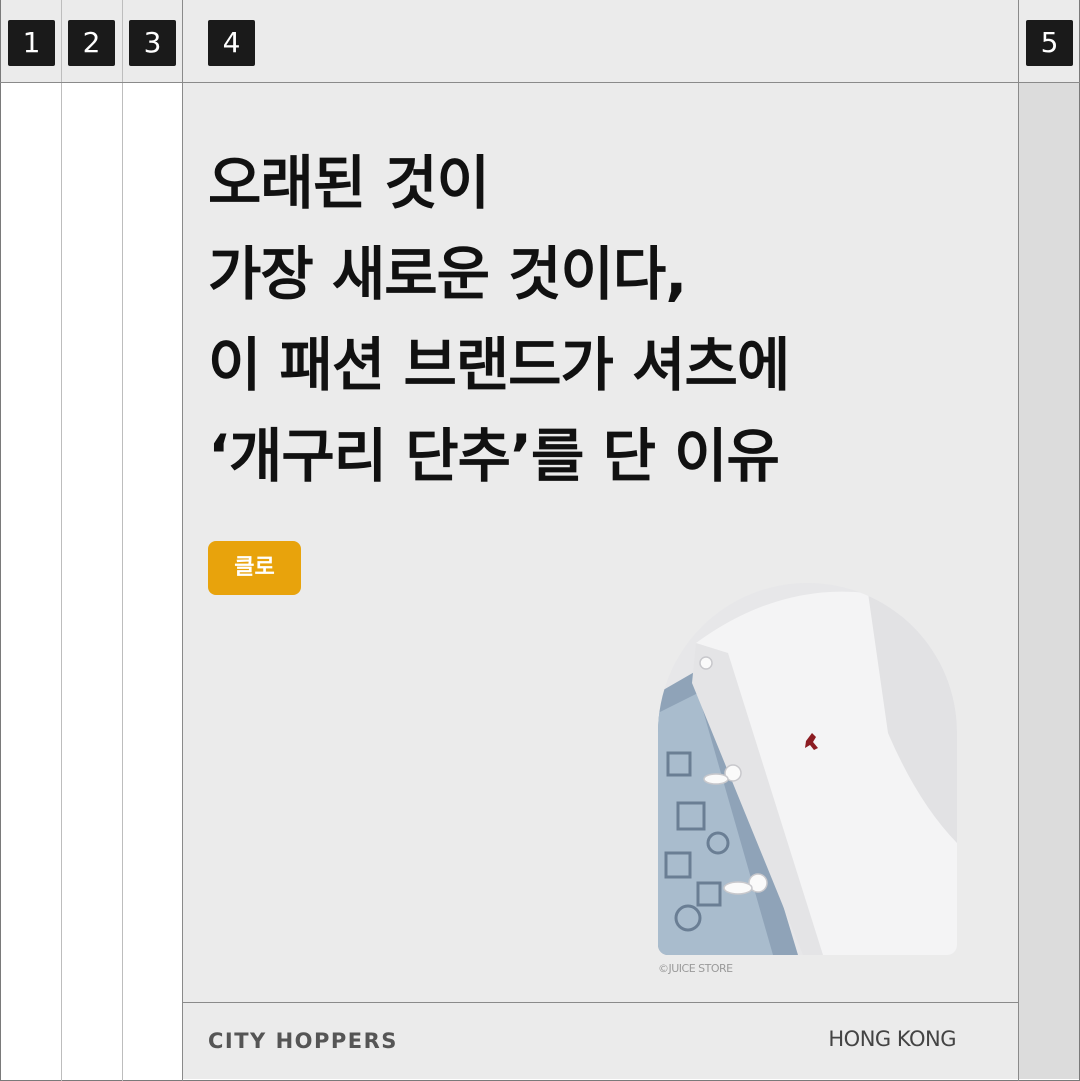  Describe the element at coordinates (494, 456) in the screenshot. I see `headline-line-4: ‘개구리 단추’를 단 이유` at that location.